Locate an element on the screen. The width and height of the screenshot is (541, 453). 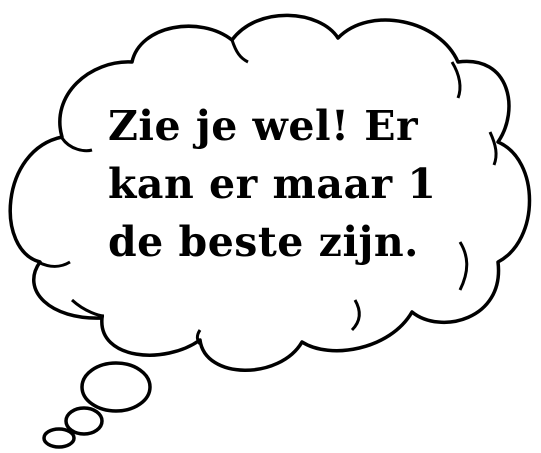
thought-circle-medium is located at coordinates (84, 421).